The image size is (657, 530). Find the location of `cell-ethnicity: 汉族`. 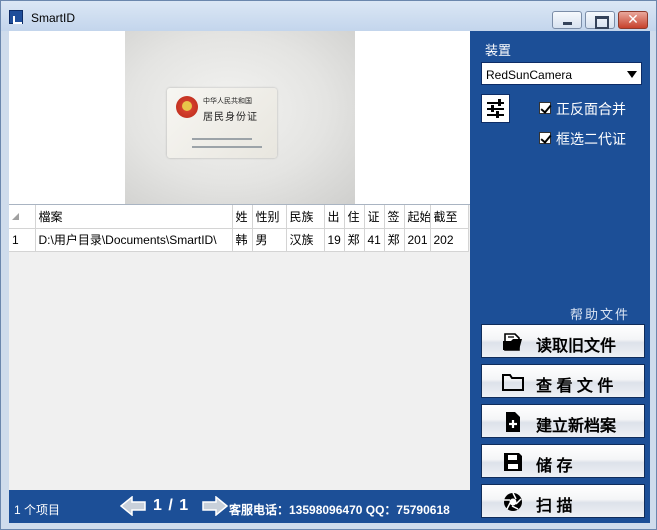

cell-ethnicity: 汉族 is located at coordinates (305, 240).